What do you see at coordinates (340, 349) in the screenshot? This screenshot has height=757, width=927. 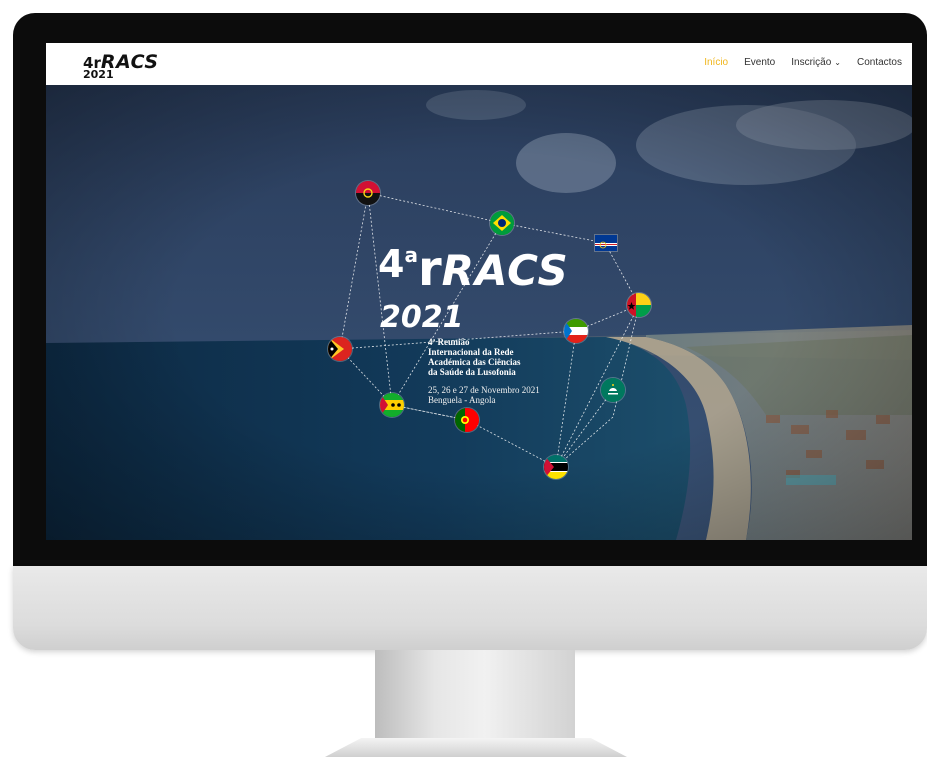 I see `flag-east-timor-icon` at bounding box center [340, 349].